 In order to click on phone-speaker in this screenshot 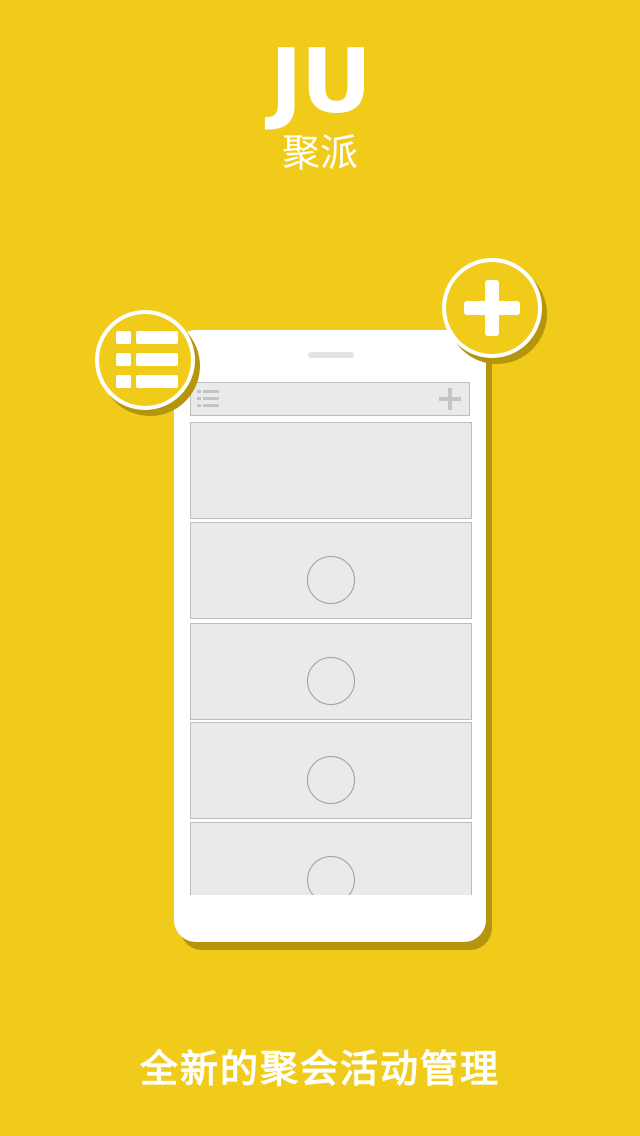, I will do `click(331, 355)`.